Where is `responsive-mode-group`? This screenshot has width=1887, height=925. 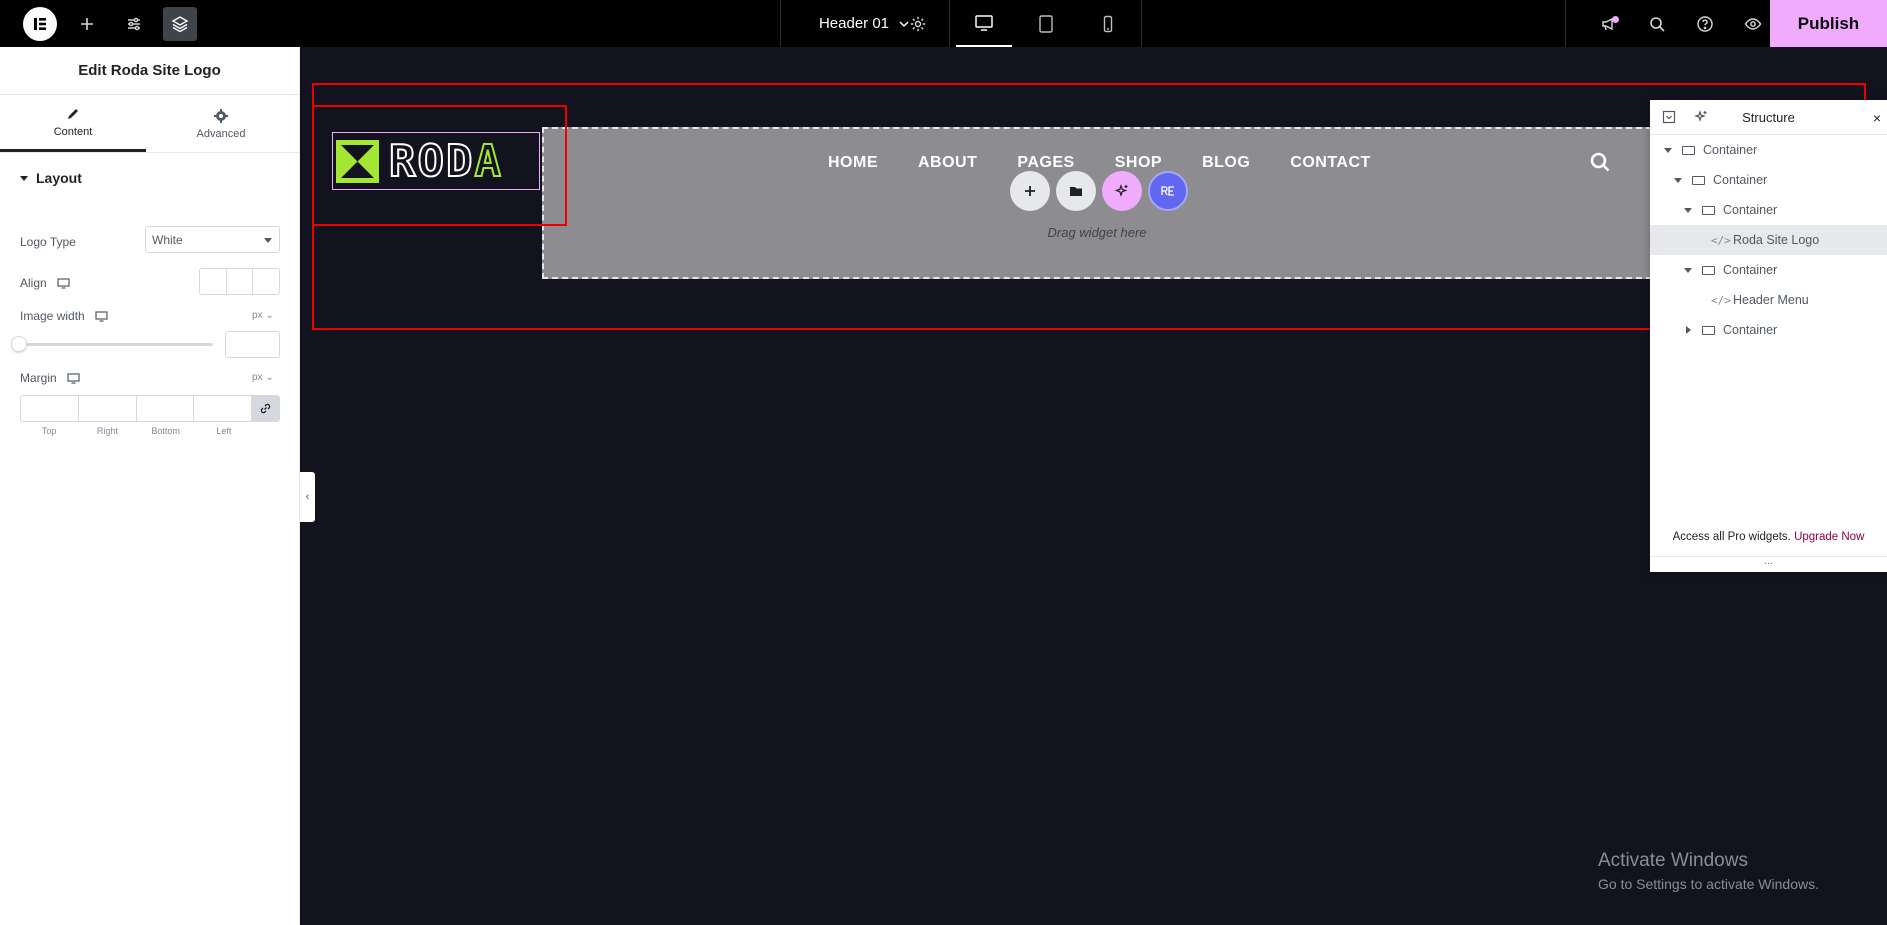
responsive-mode-group is located at coordinates (1046, 23).